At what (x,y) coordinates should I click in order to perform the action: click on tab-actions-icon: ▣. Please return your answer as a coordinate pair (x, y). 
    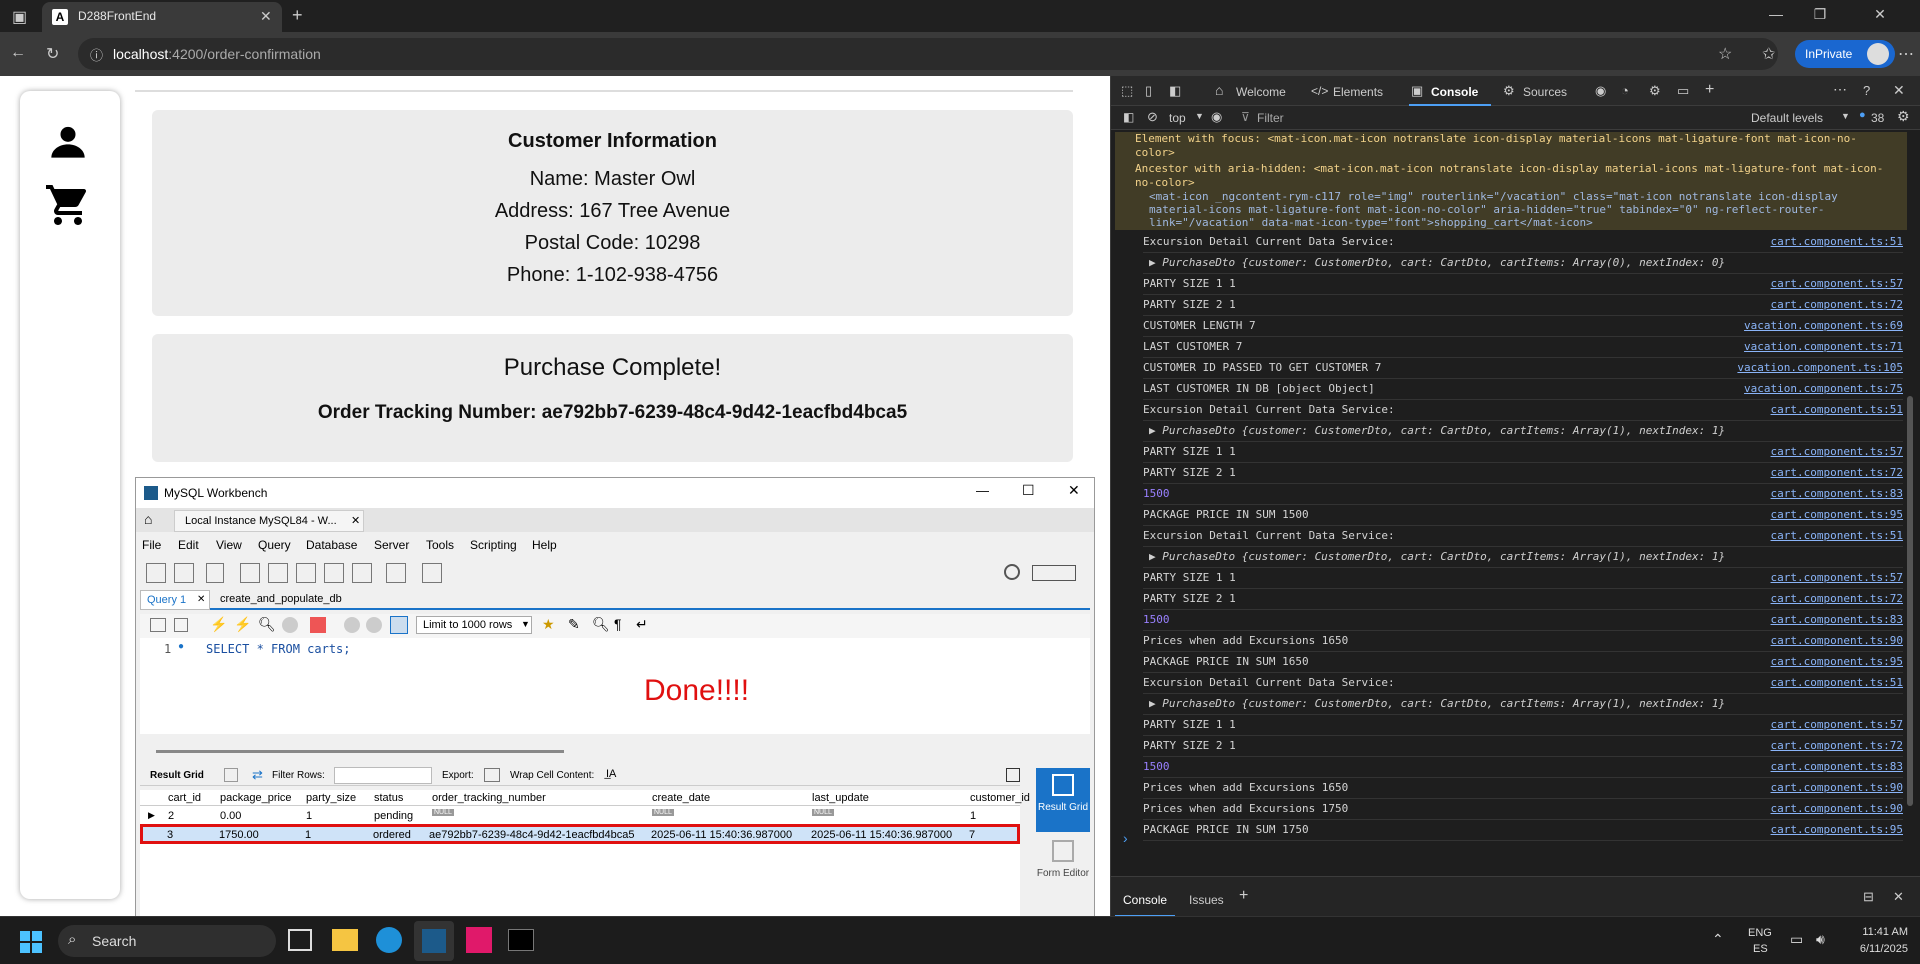
    Looking at the image, I should click on (19, 17).